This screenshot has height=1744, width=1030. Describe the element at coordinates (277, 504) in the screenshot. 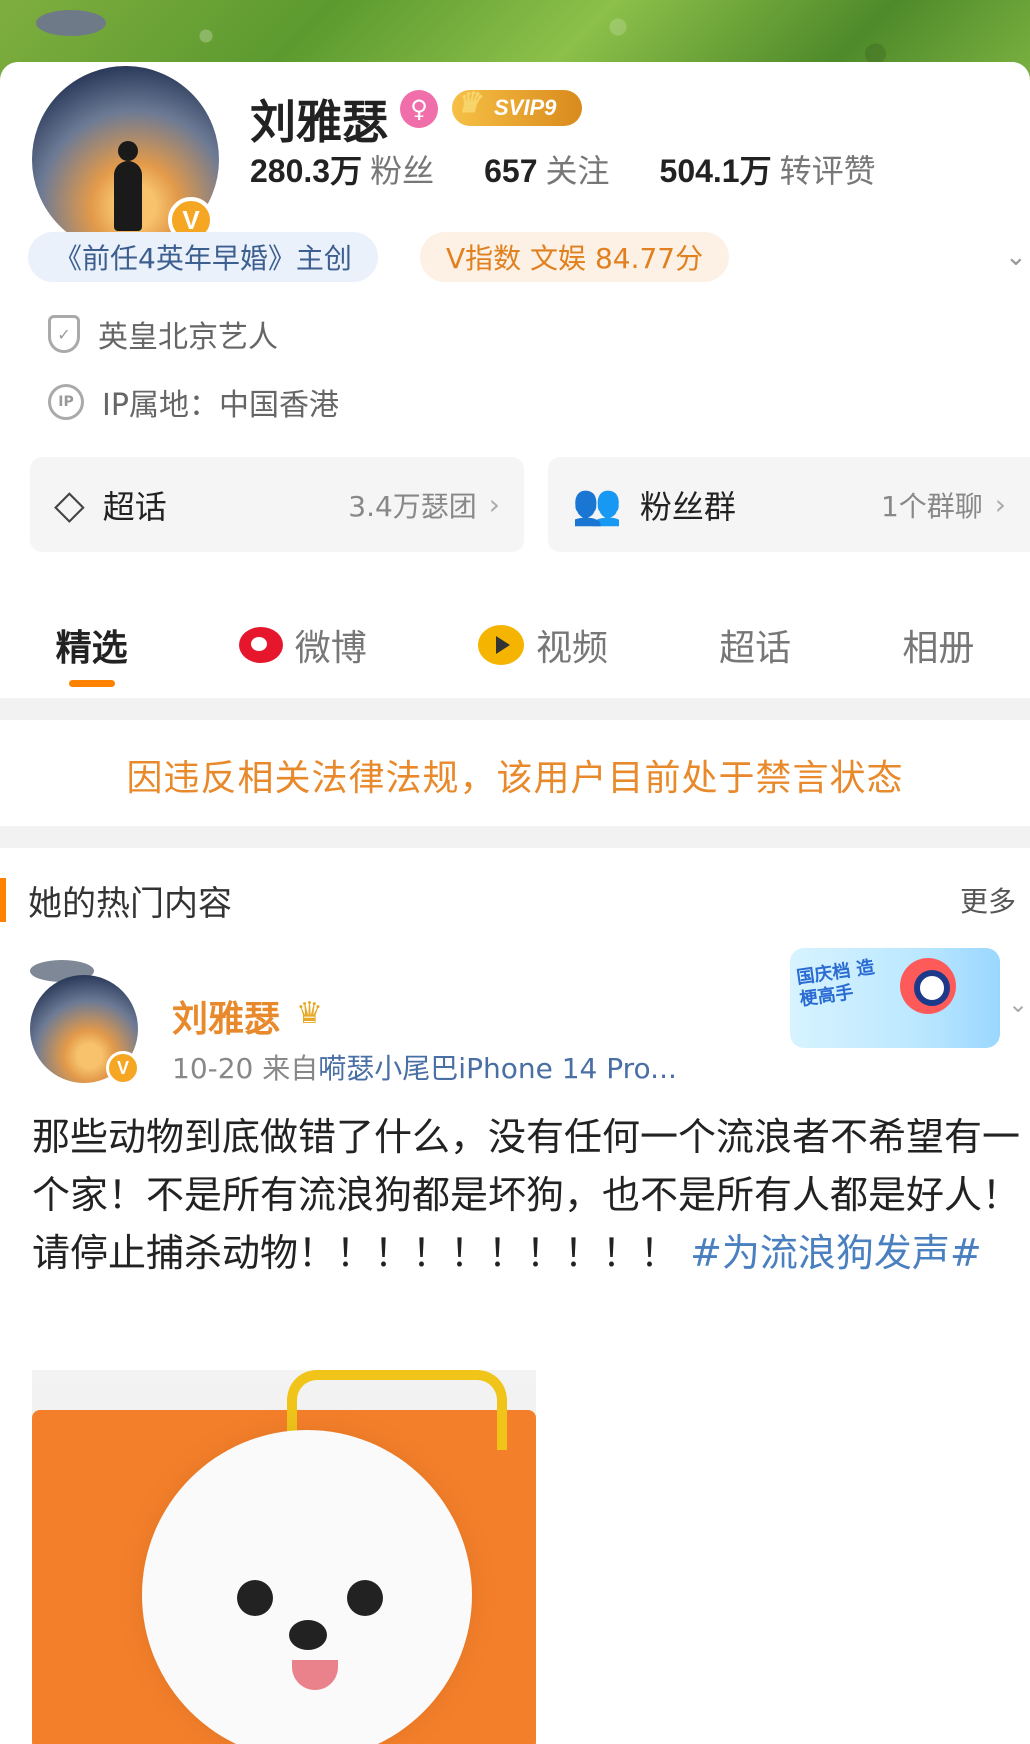

I see `super-topic-entry: ◇ 超话 3.4万瑟团 ›` at that location.